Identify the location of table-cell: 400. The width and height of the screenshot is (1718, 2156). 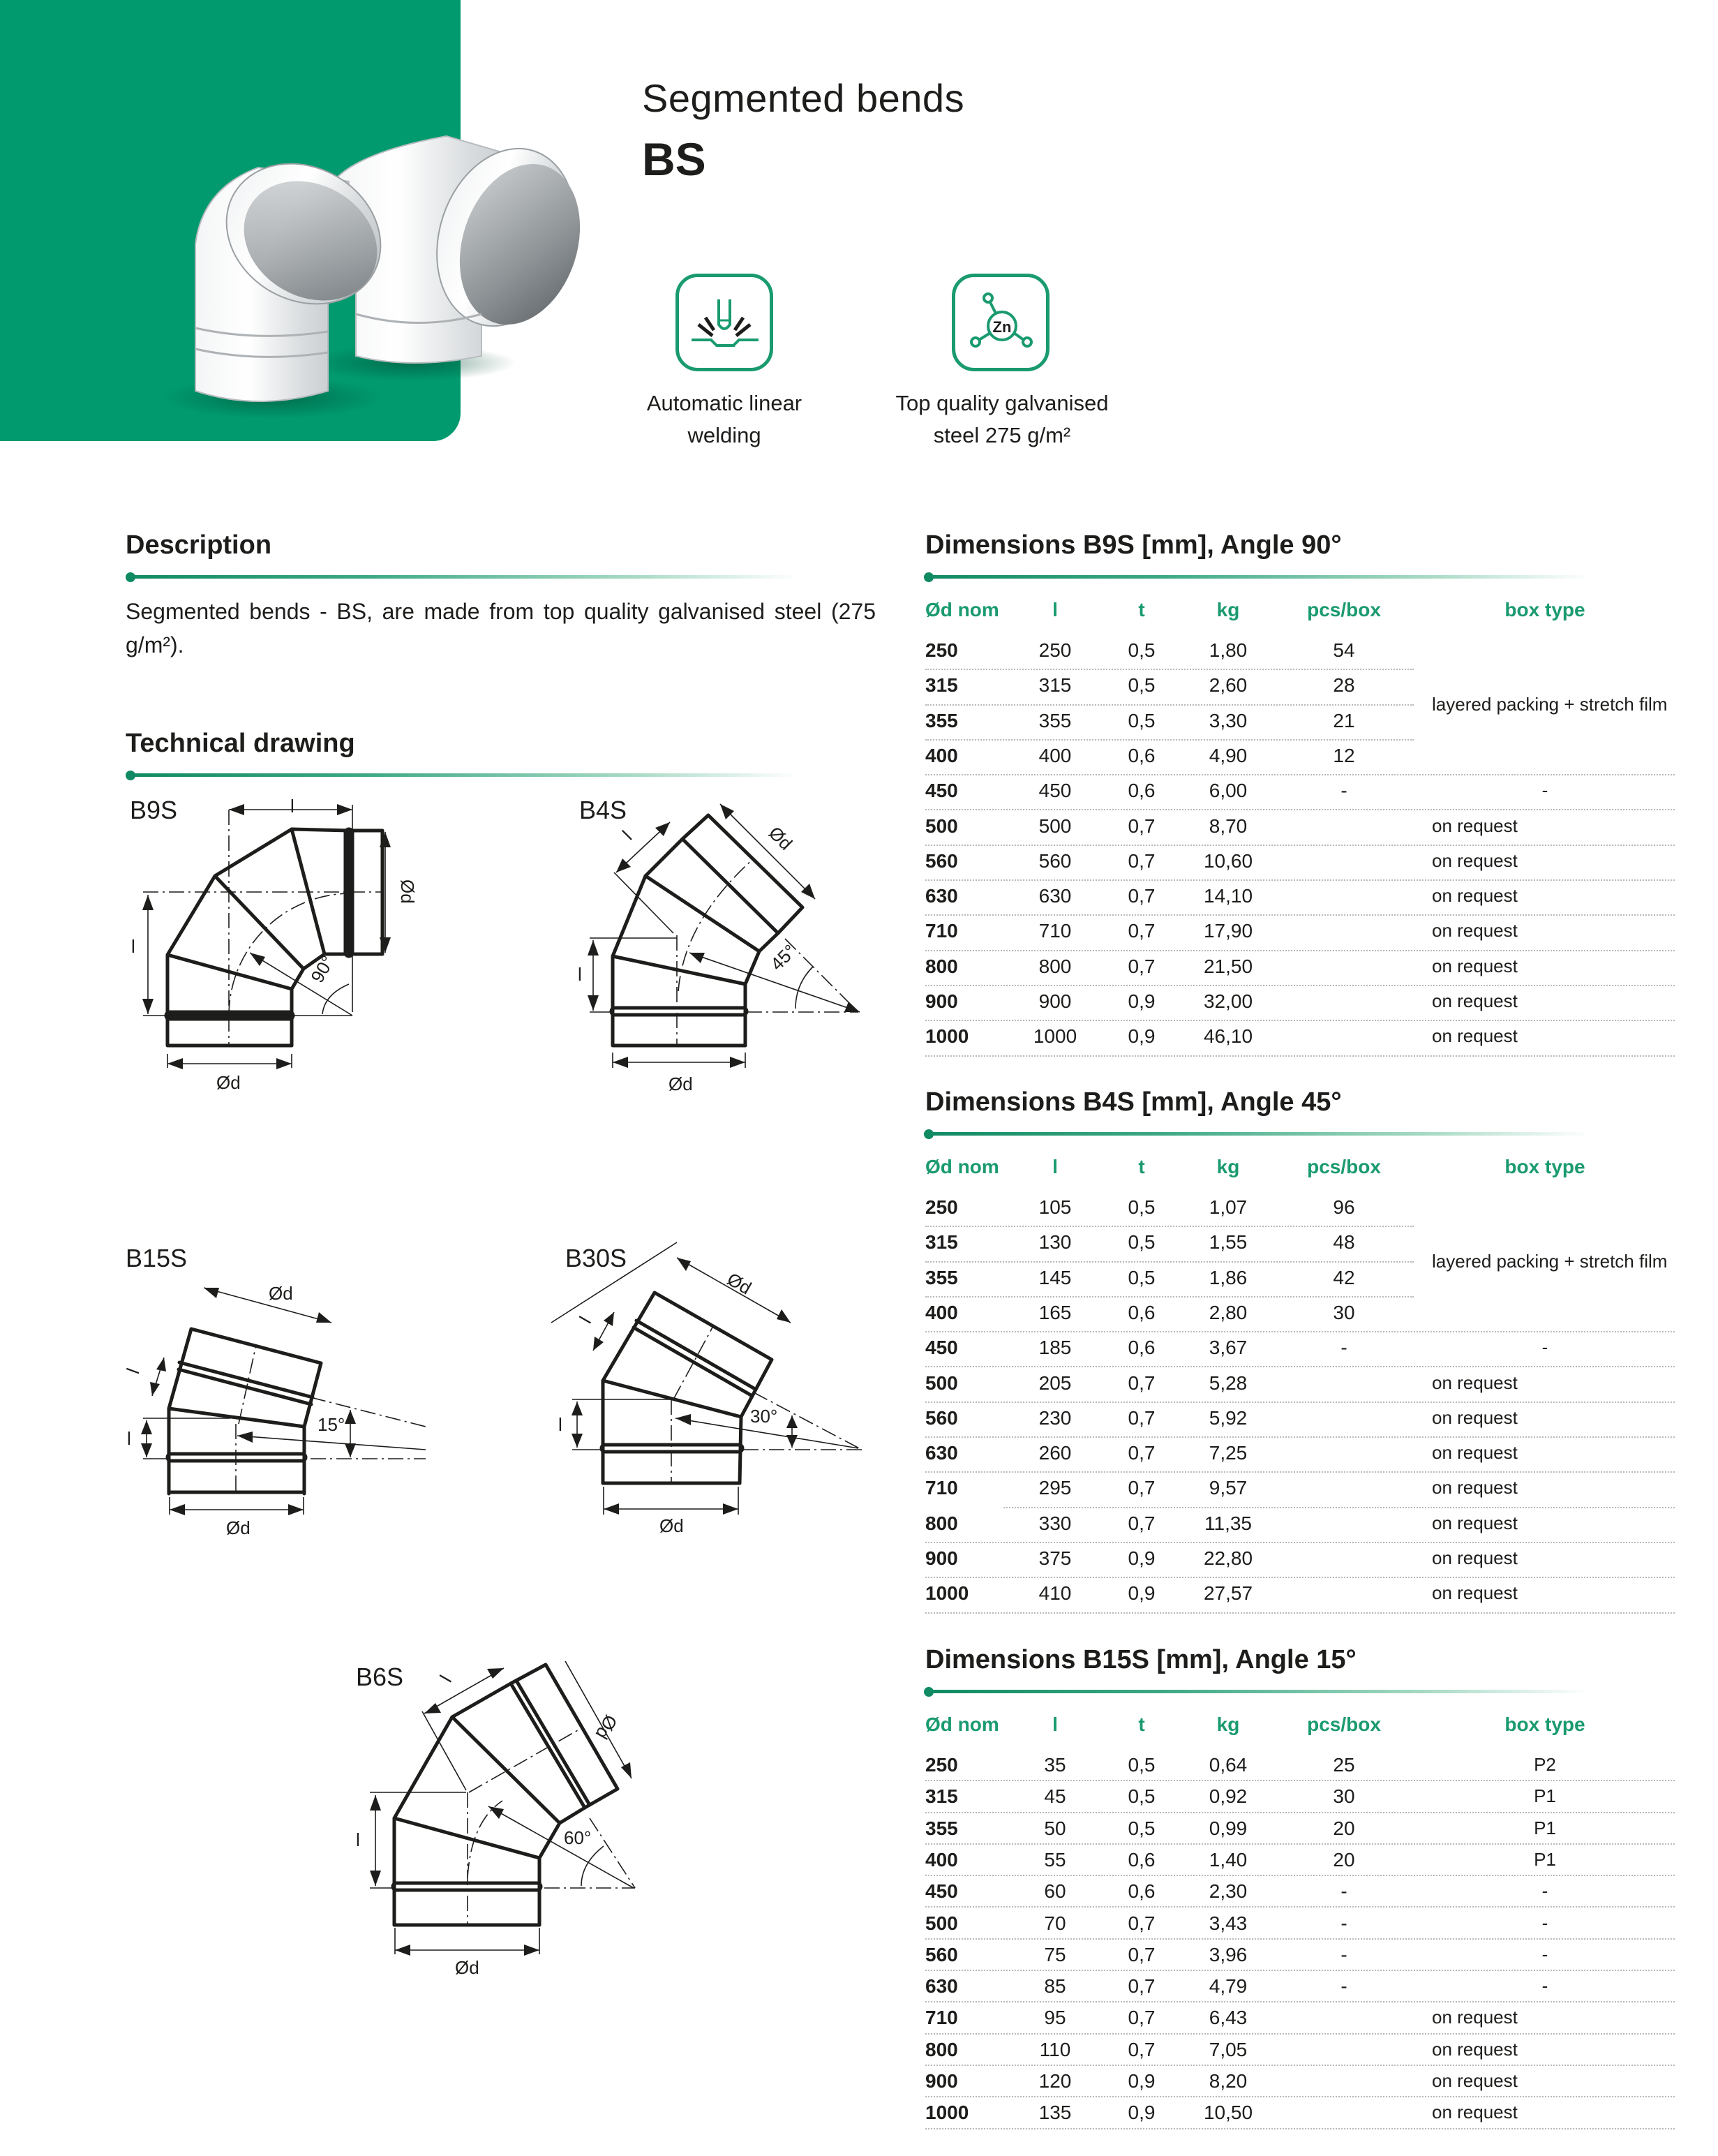
(1055, 755).